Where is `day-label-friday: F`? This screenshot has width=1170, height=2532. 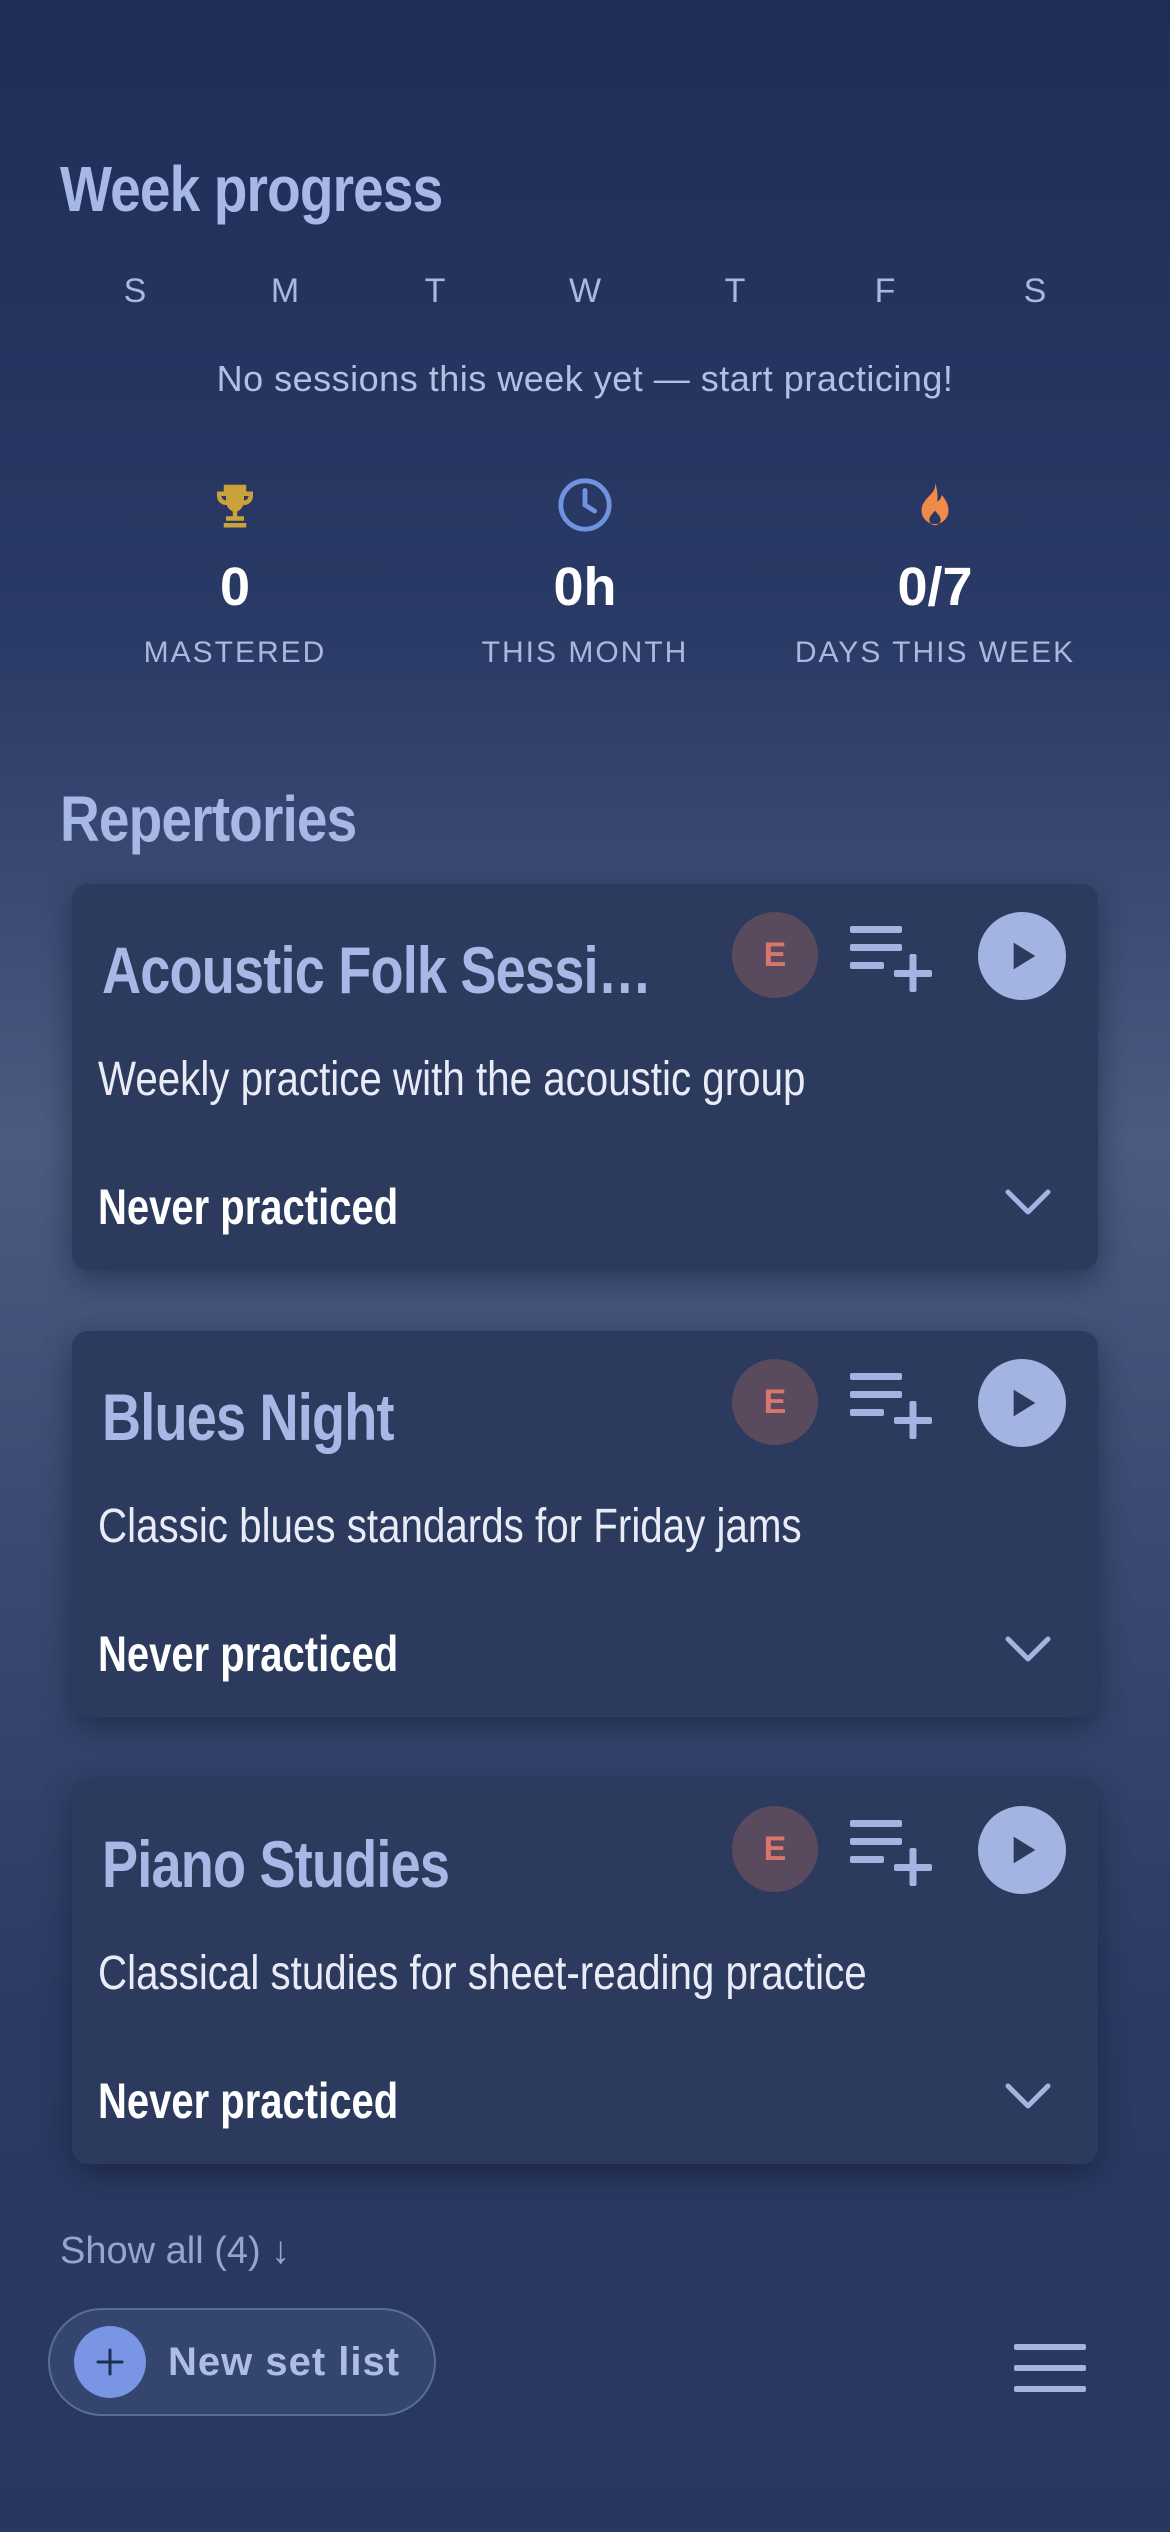
day-label-friday: F is located at coordinates (885, 291).